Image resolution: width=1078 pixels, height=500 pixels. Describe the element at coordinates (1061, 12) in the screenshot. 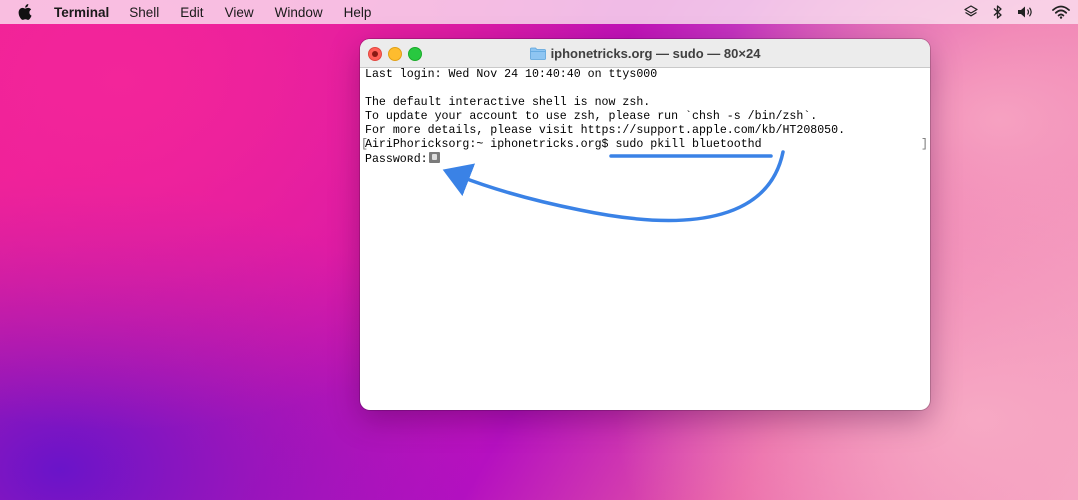

I see `wifi-icon` at that location.